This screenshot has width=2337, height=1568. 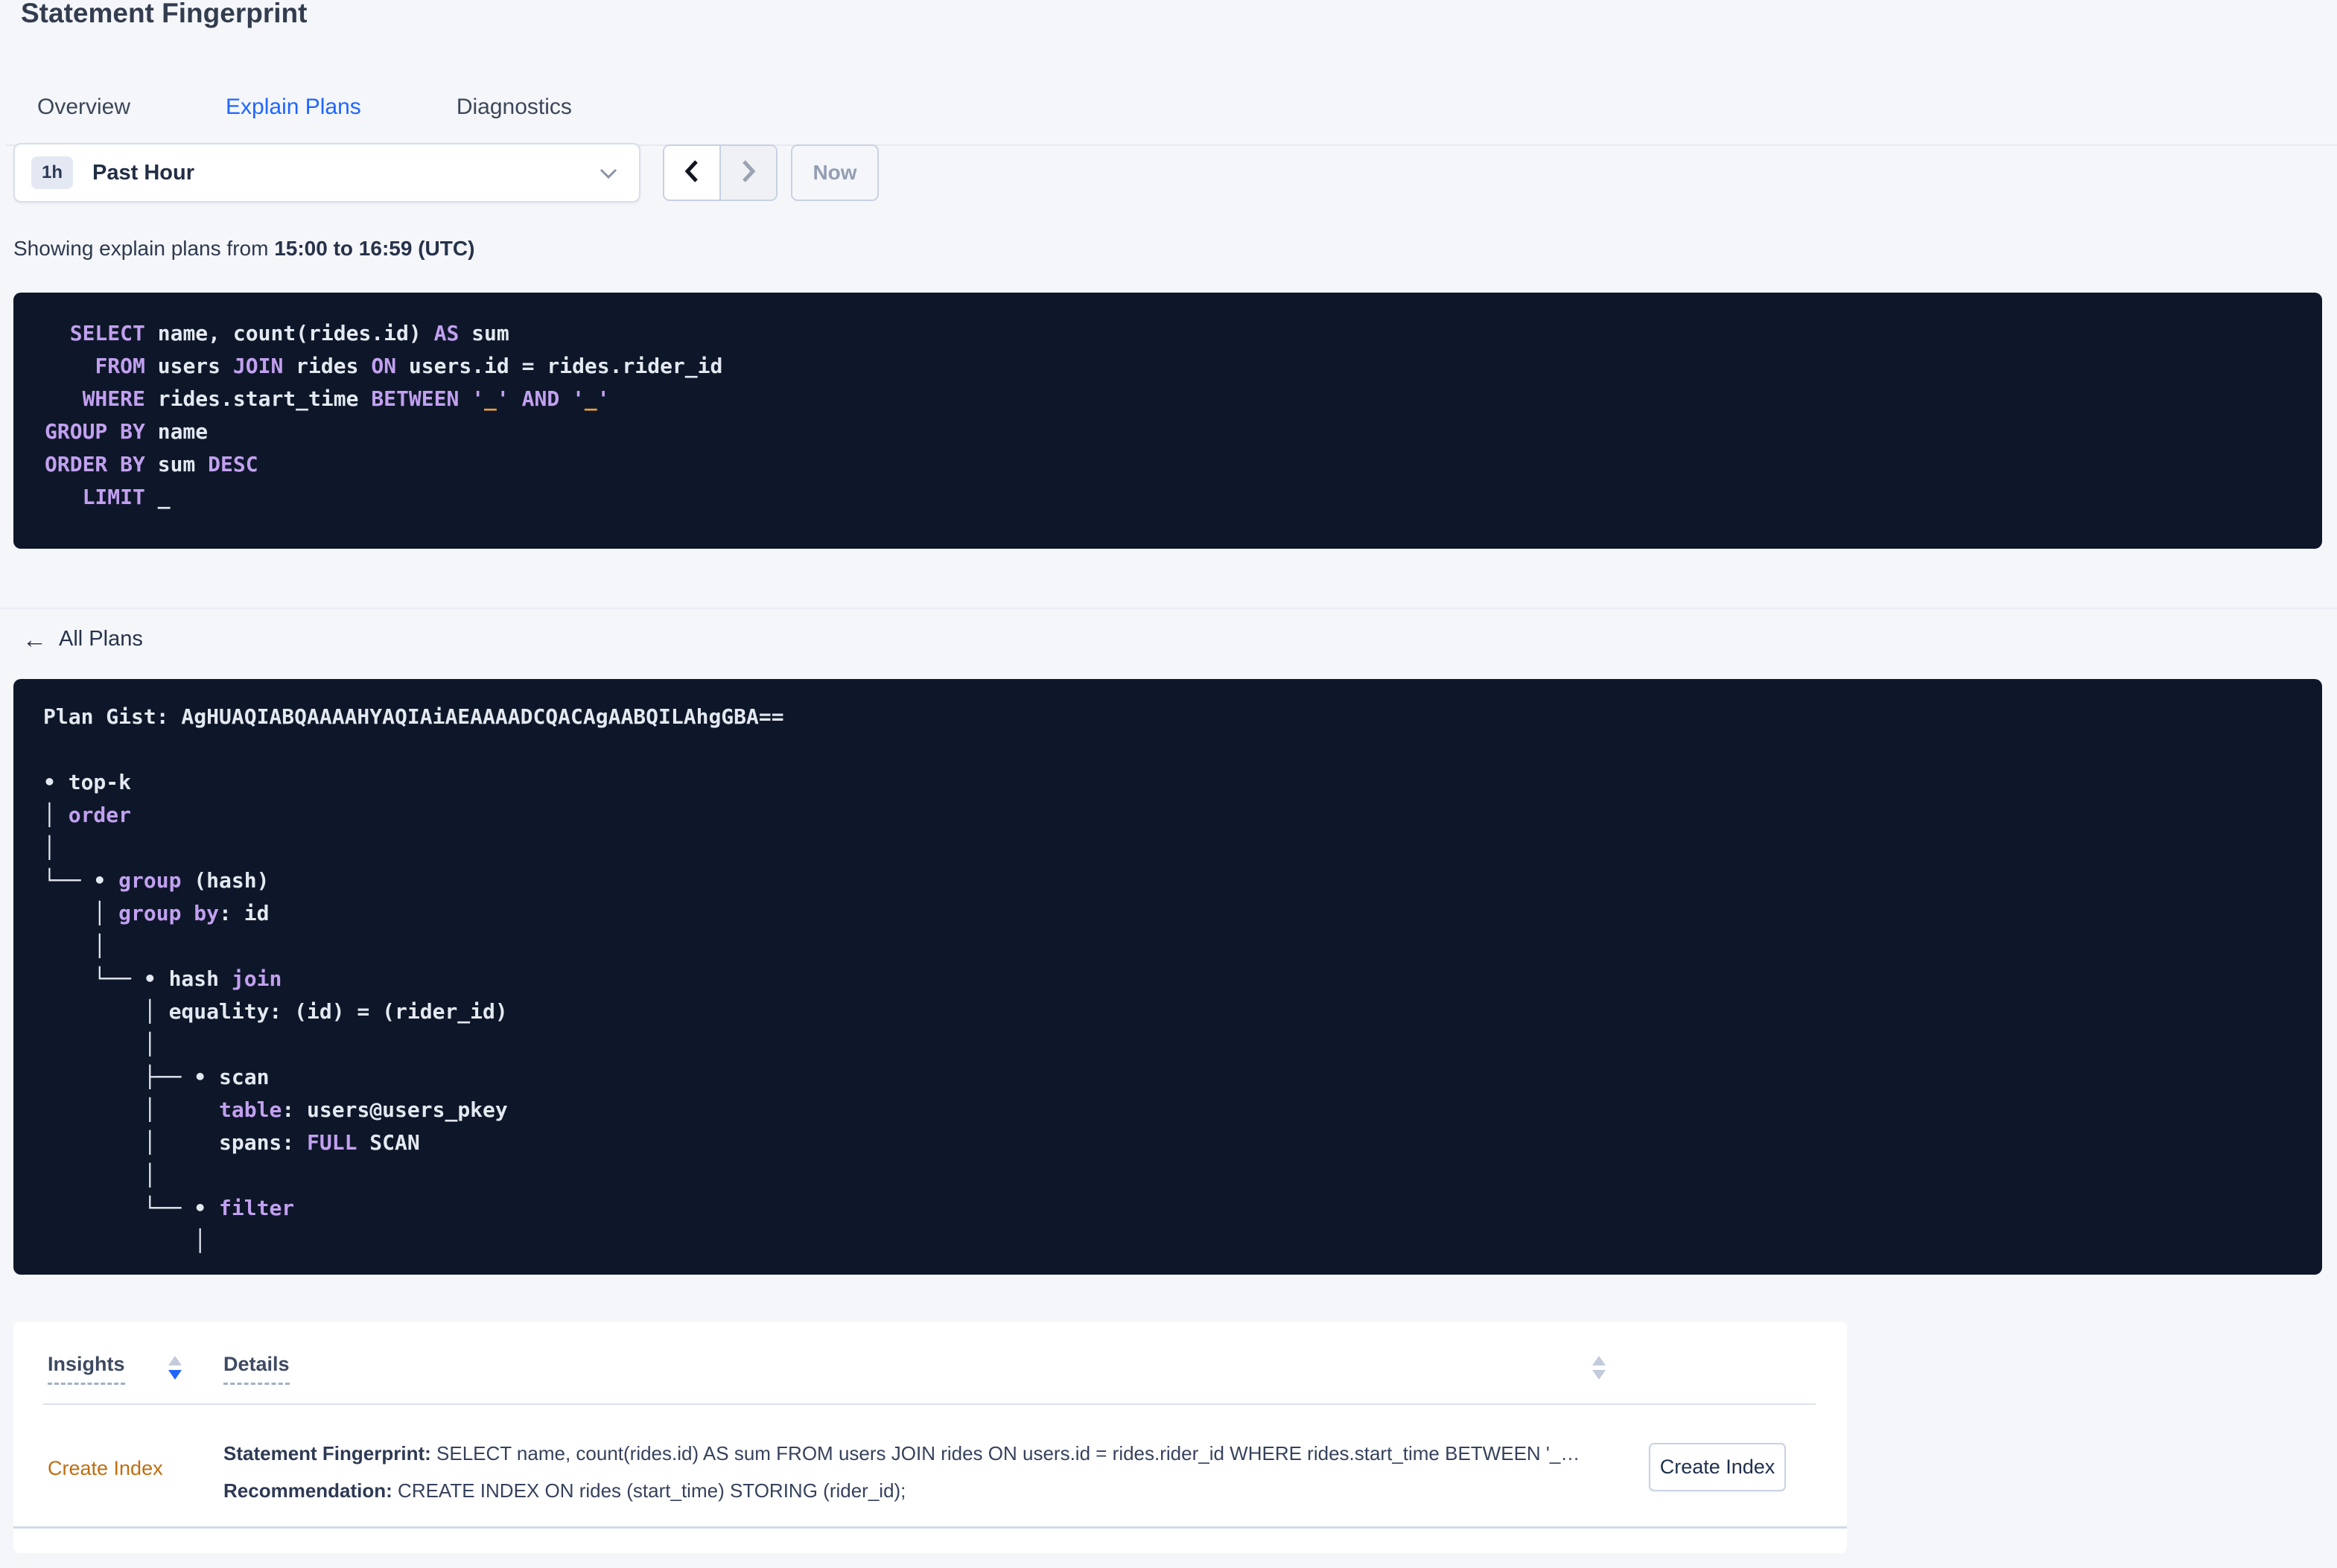 I want to click on column-header-details-label: Details, so click(x=257, y=1369).